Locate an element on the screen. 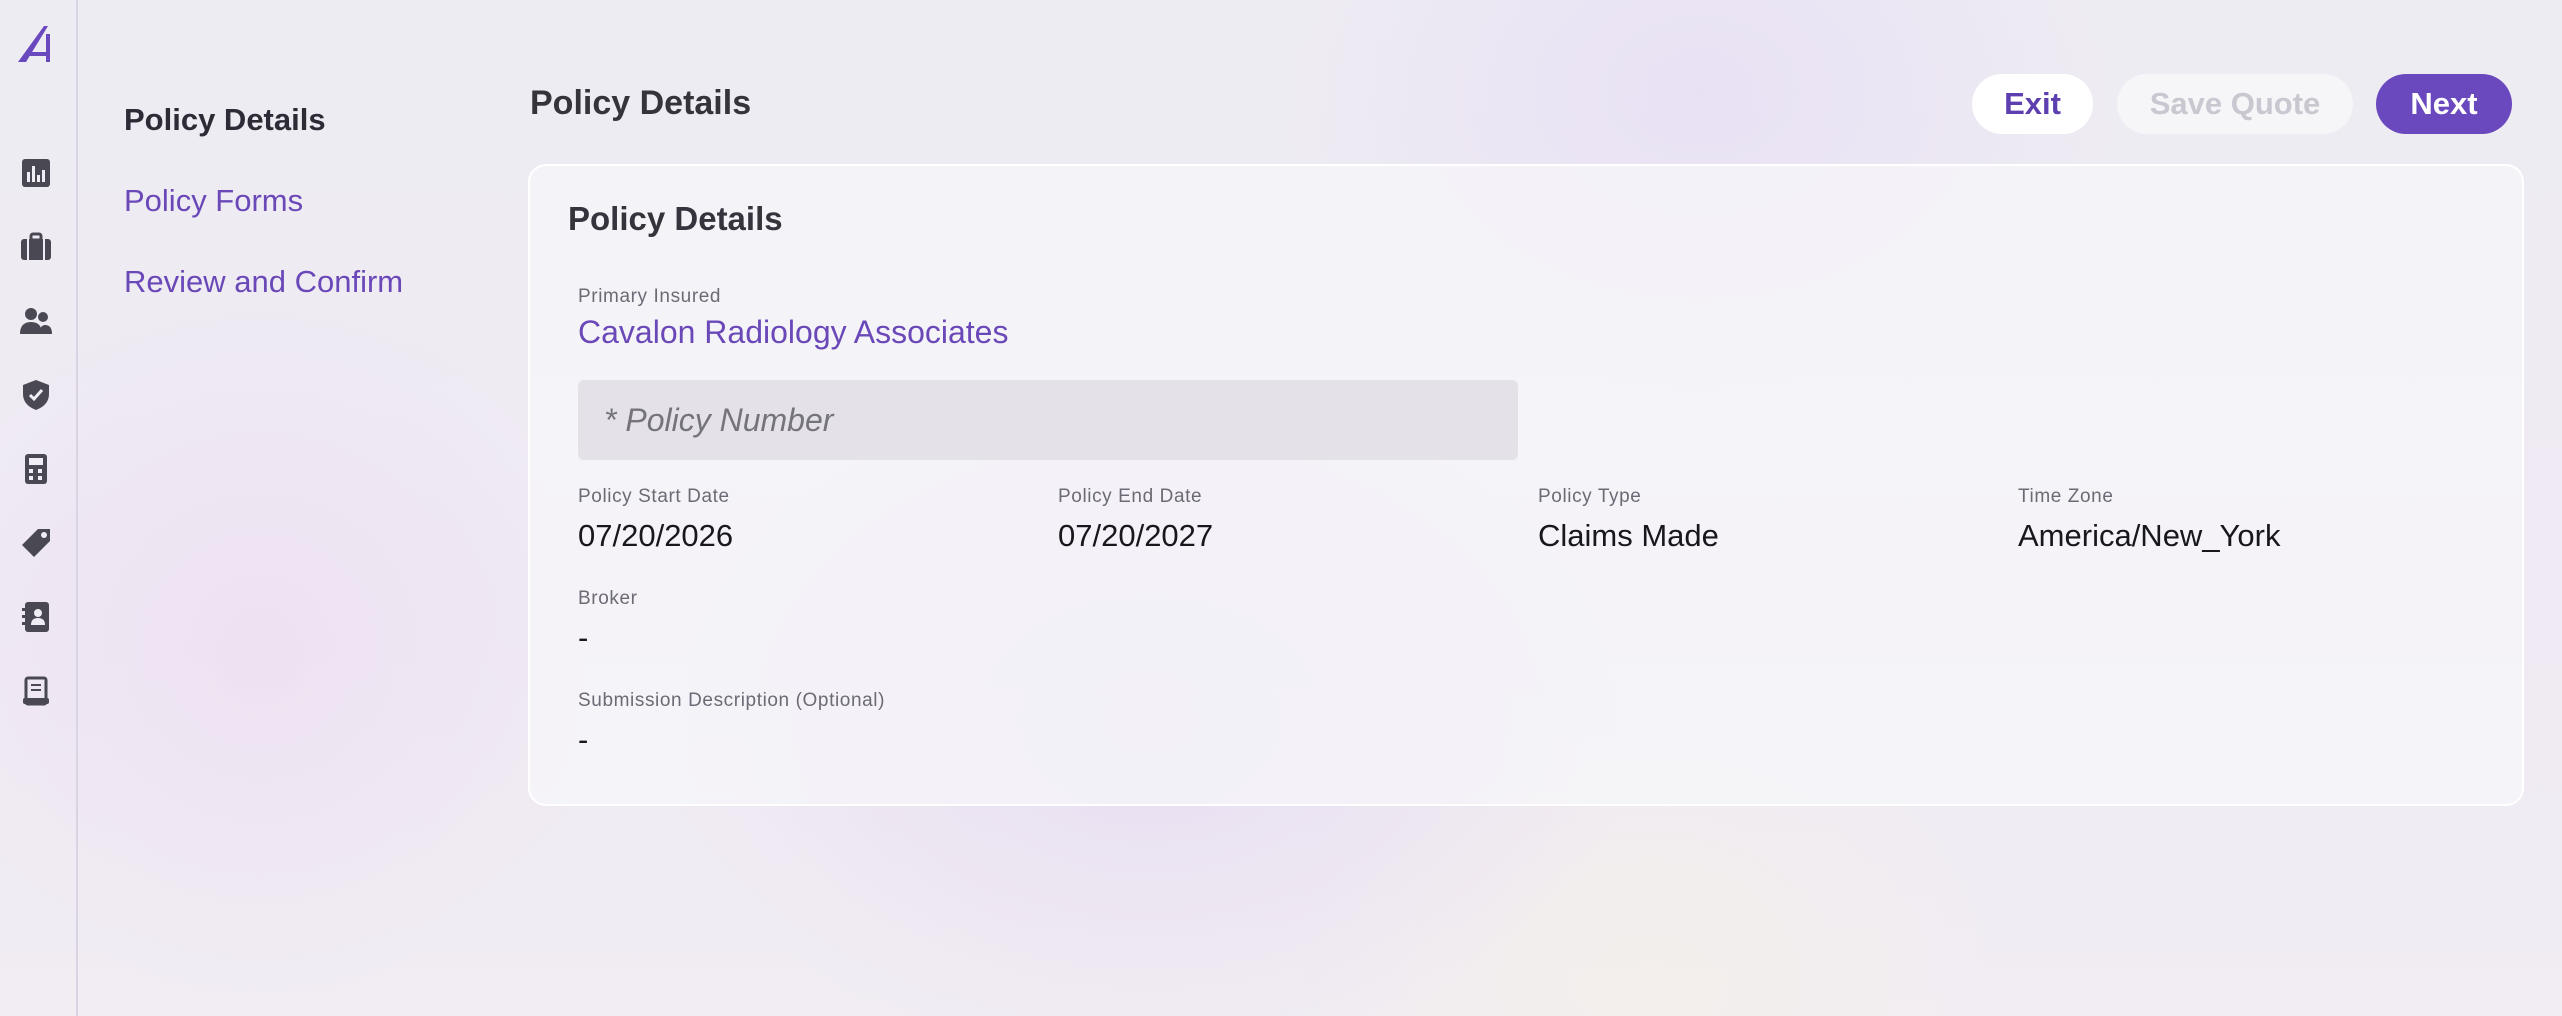 This screenshot has width=2562, height=1016. chart-icon is located at coordinates (36, 173).